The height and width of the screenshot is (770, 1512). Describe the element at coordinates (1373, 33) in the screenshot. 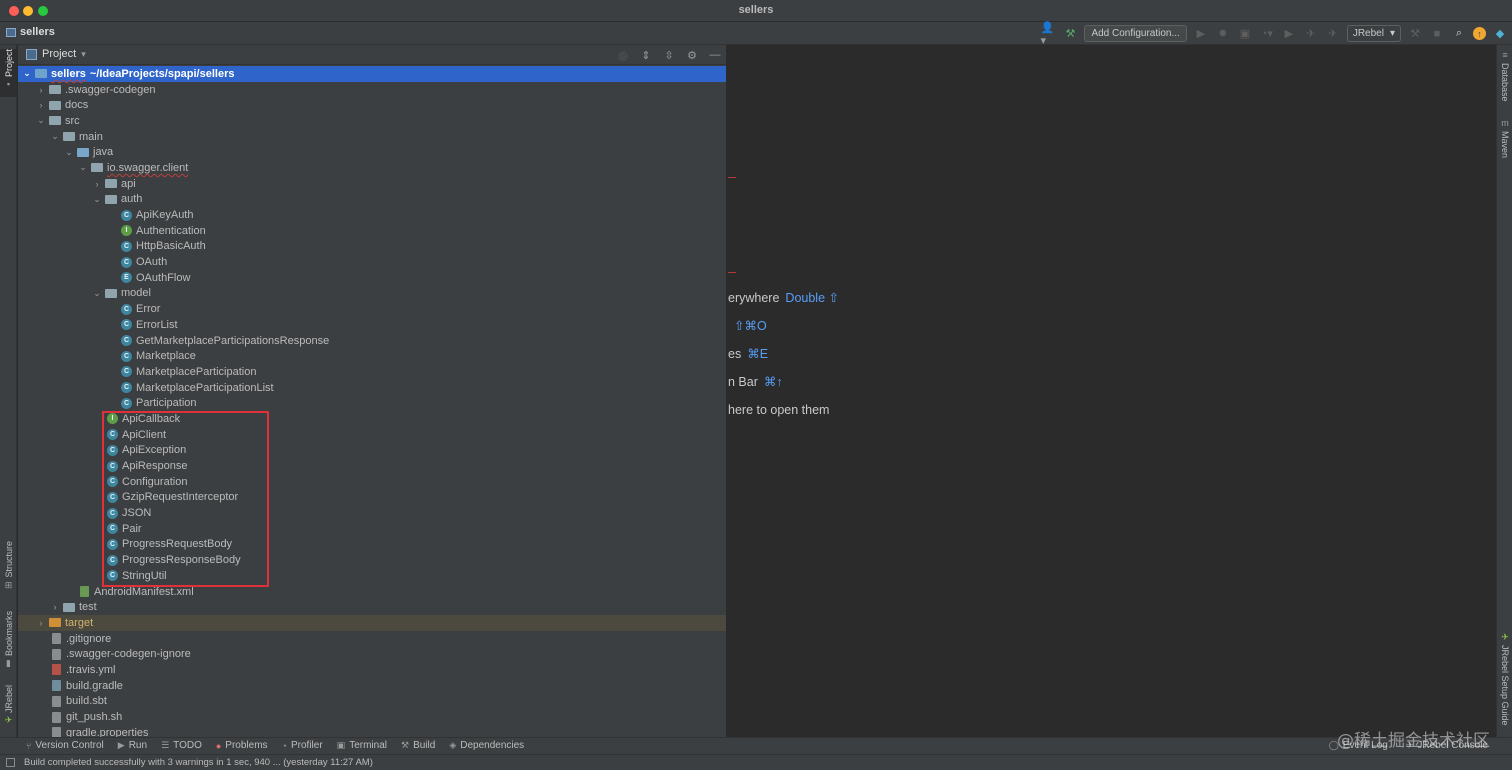

I see `jrebel-select: JRebel ▾` at that location.